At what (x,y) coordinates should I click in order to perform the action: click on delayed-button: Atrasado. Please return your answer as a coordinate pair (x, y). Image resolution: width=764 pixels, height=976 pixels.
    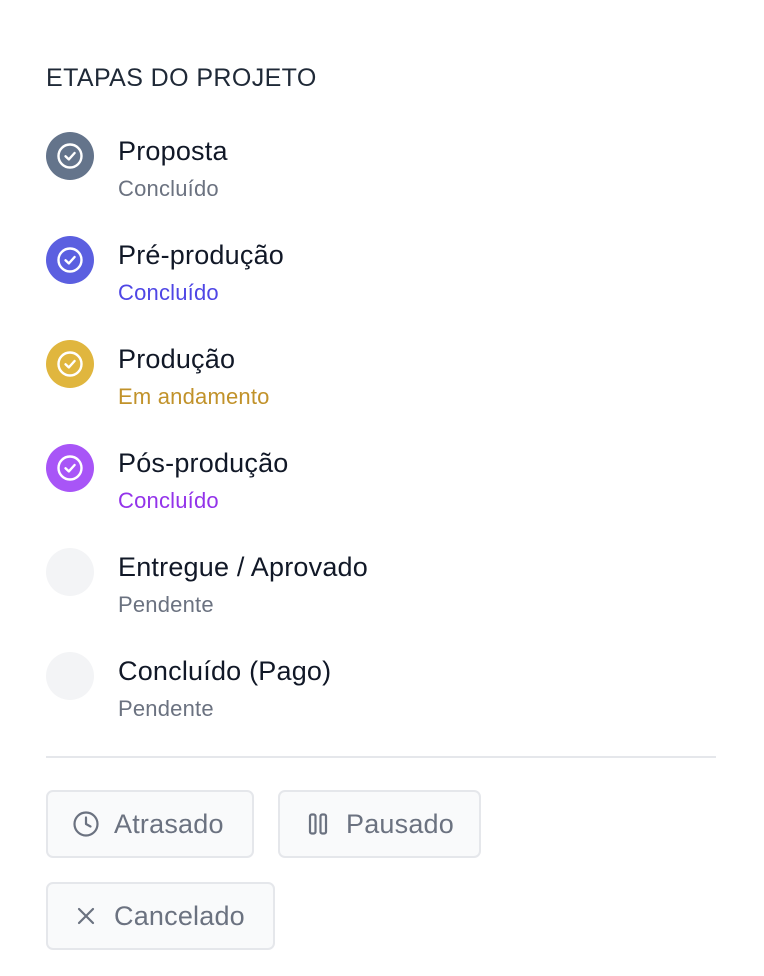
    Looking at the image, I should click on (150, 824).